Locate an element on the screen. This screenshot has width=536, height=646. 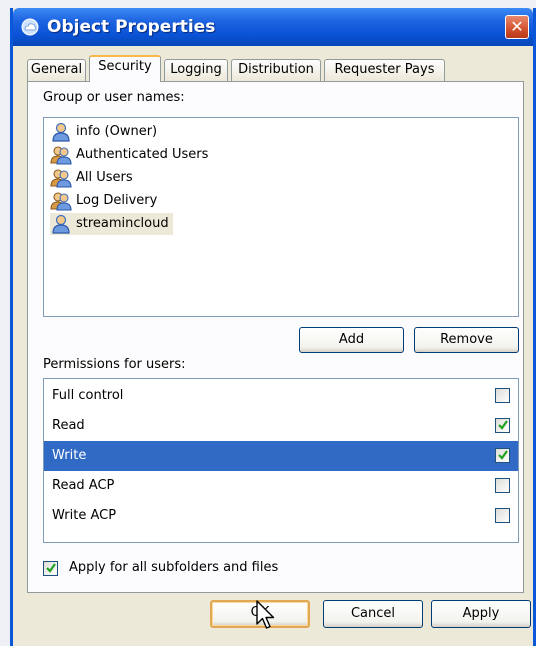
window-title: Object Properties is located at coordinates (131, 27).